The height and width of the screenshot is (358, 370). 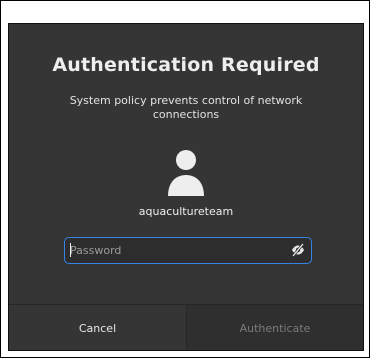 What do you see at coordinates (70, 250) in the screenshot?
I see `text-cursor` at bounding box center [70, 250].